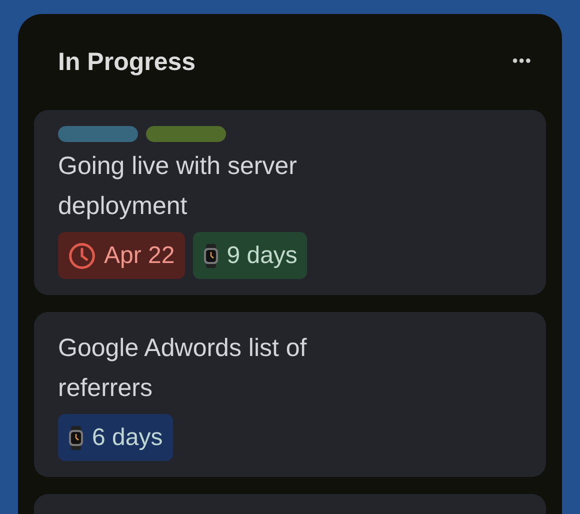 This screenshot has height=514, width=580. I want to click on duration-badge: 9 days, so click(250, 255).